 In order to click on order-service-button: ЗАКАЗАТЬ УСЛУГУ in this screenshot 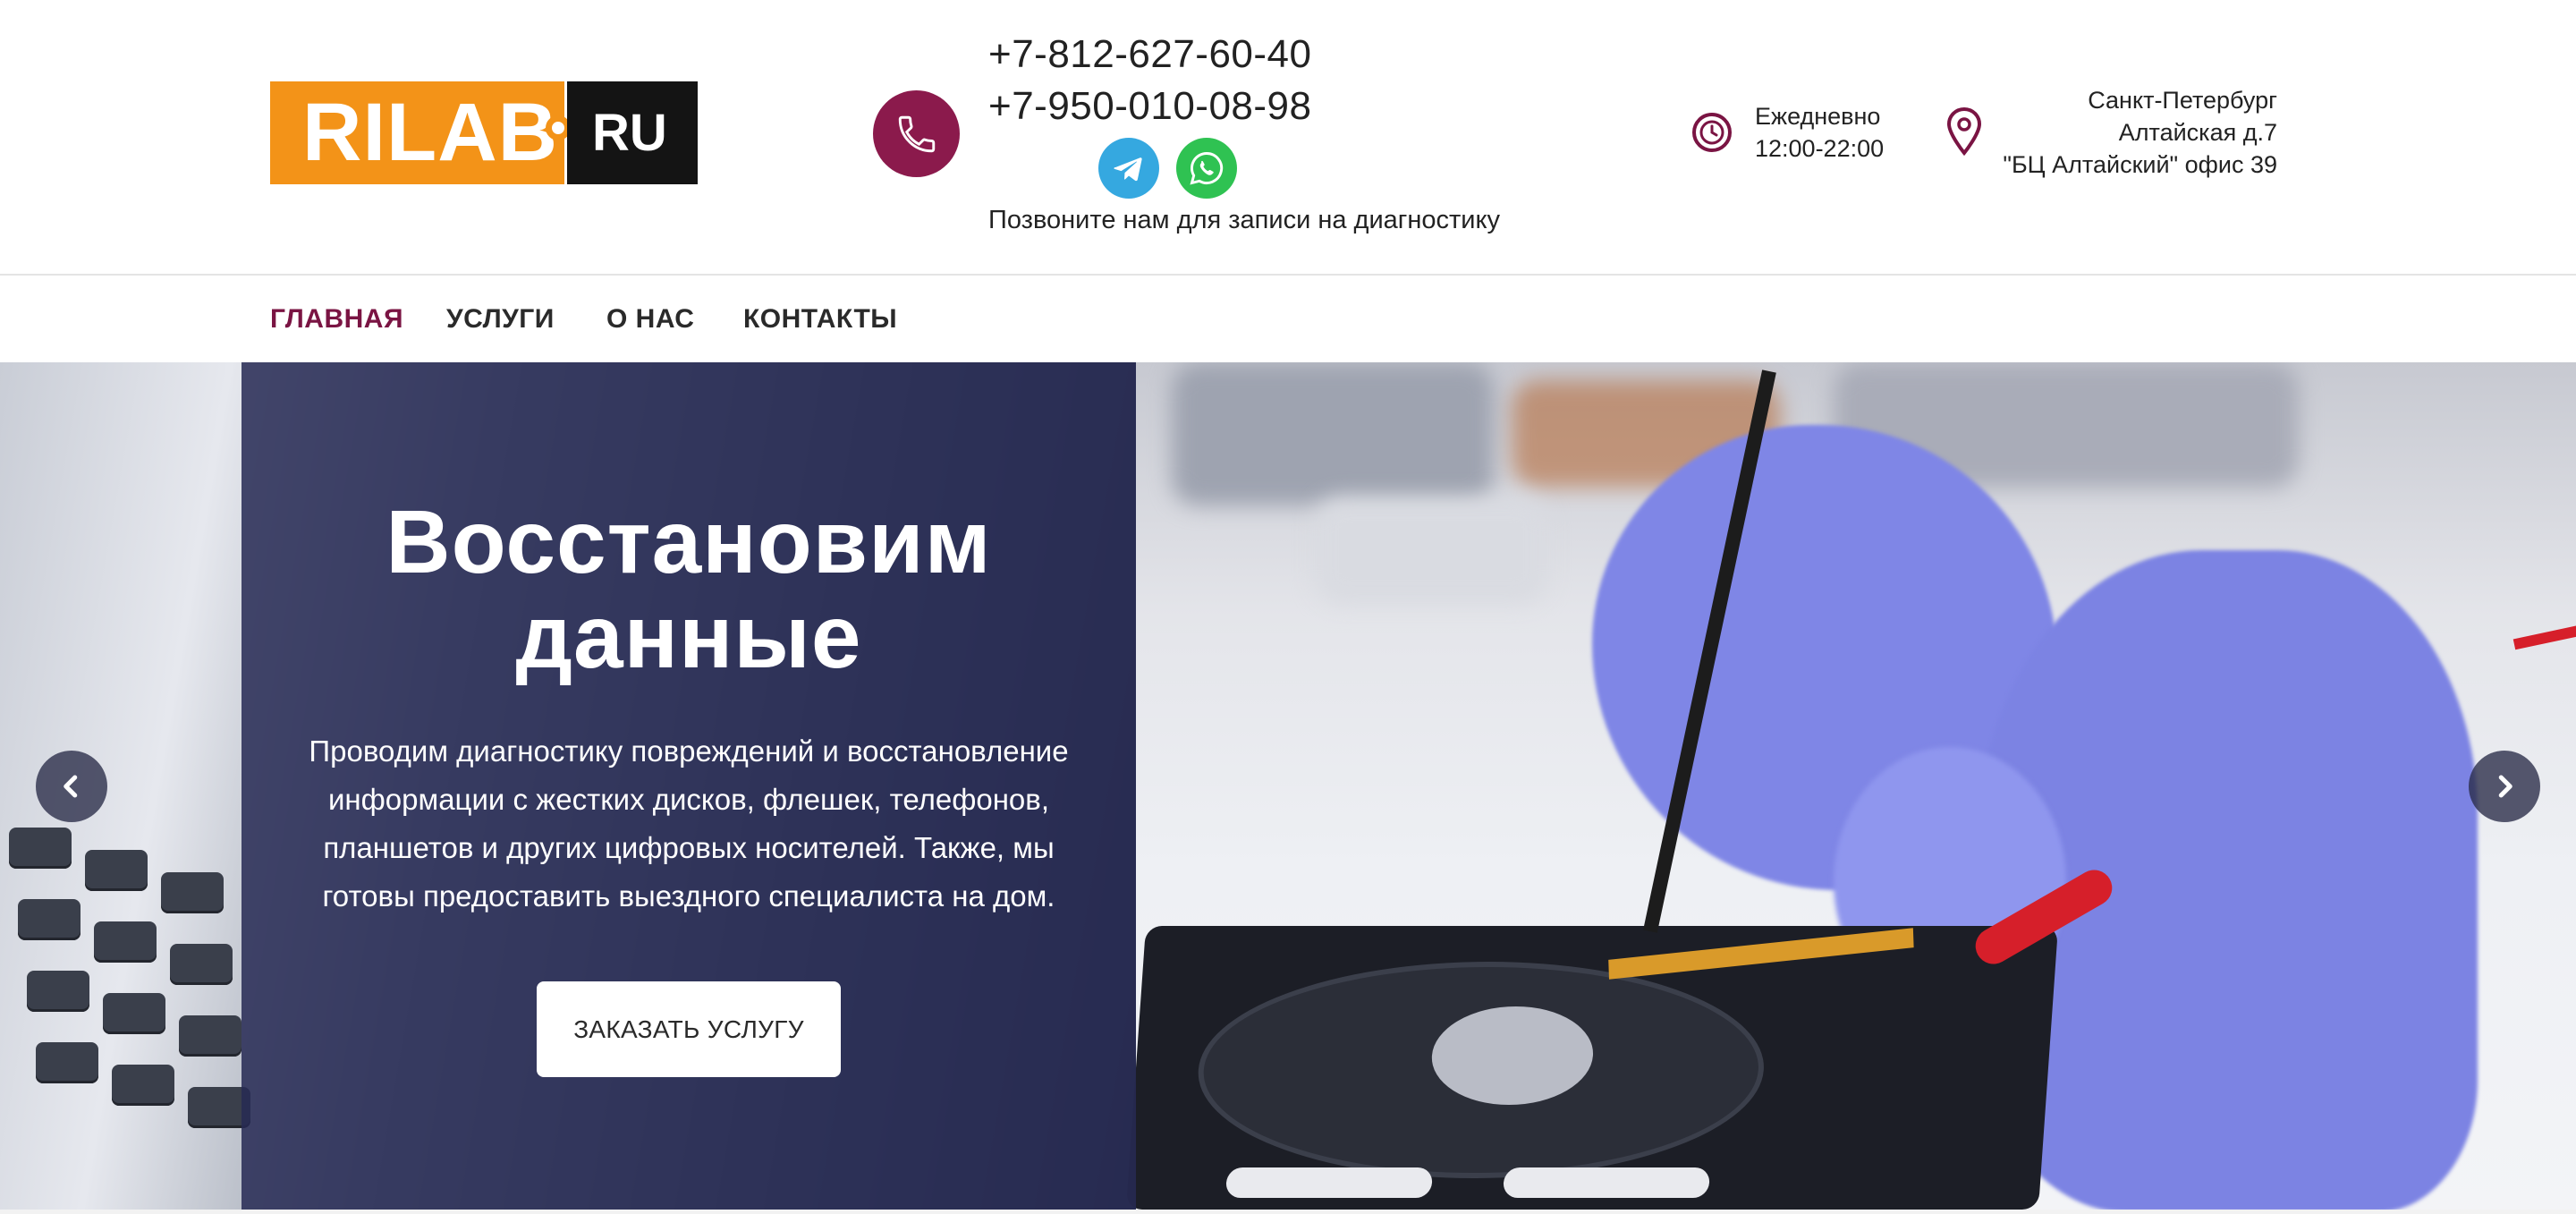, I will do `click(689, 1029)`.